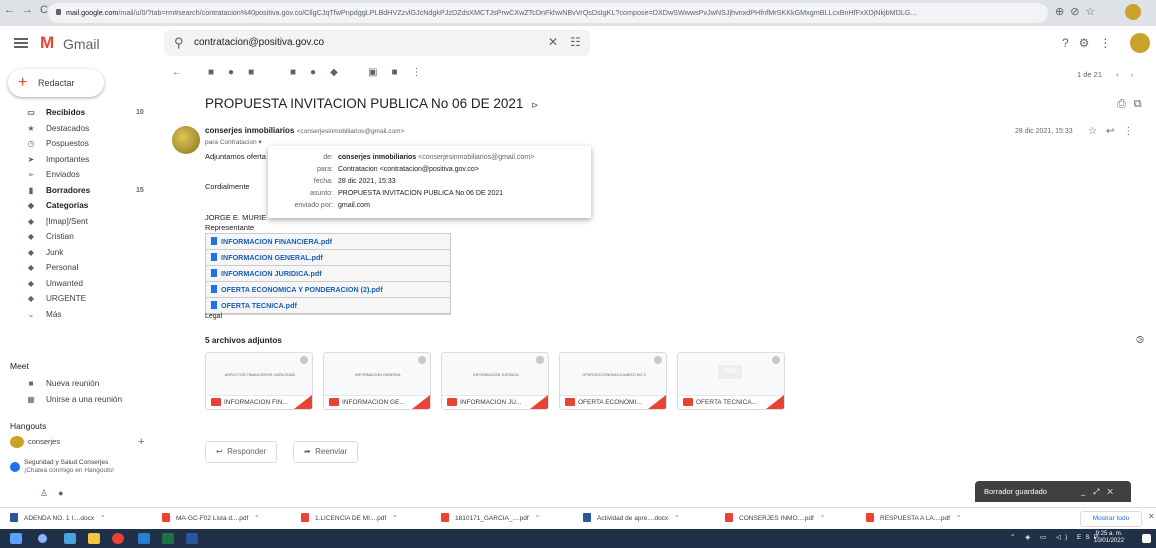 This screenshot has height=548, width=1156. What do you see at coordinates (186, 140) in the screenshot?
I see `sender-avatar` at bounding box center [186, 140].